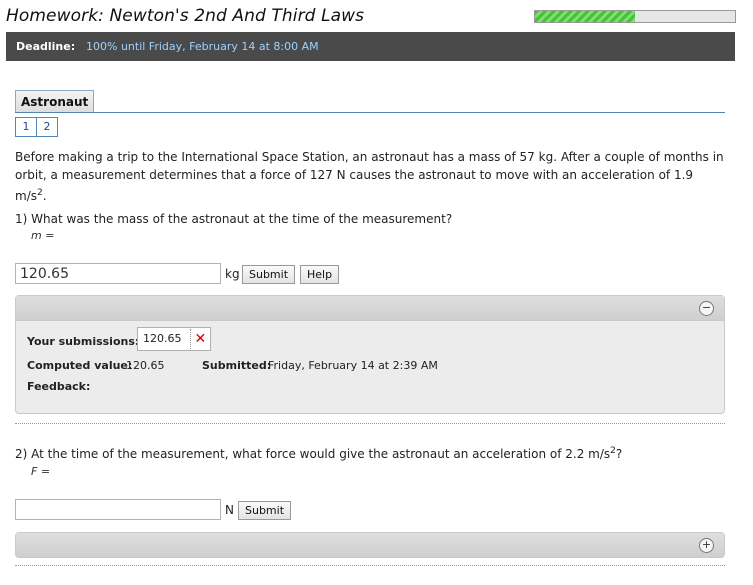 Image resolution: width=753 pixels, height=585 pixels. I want to click on bottom-divider, so click(370, 565).